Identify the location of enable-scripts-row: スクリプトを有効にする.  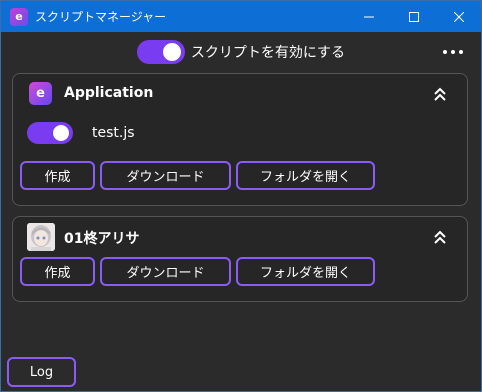
(241, 52).